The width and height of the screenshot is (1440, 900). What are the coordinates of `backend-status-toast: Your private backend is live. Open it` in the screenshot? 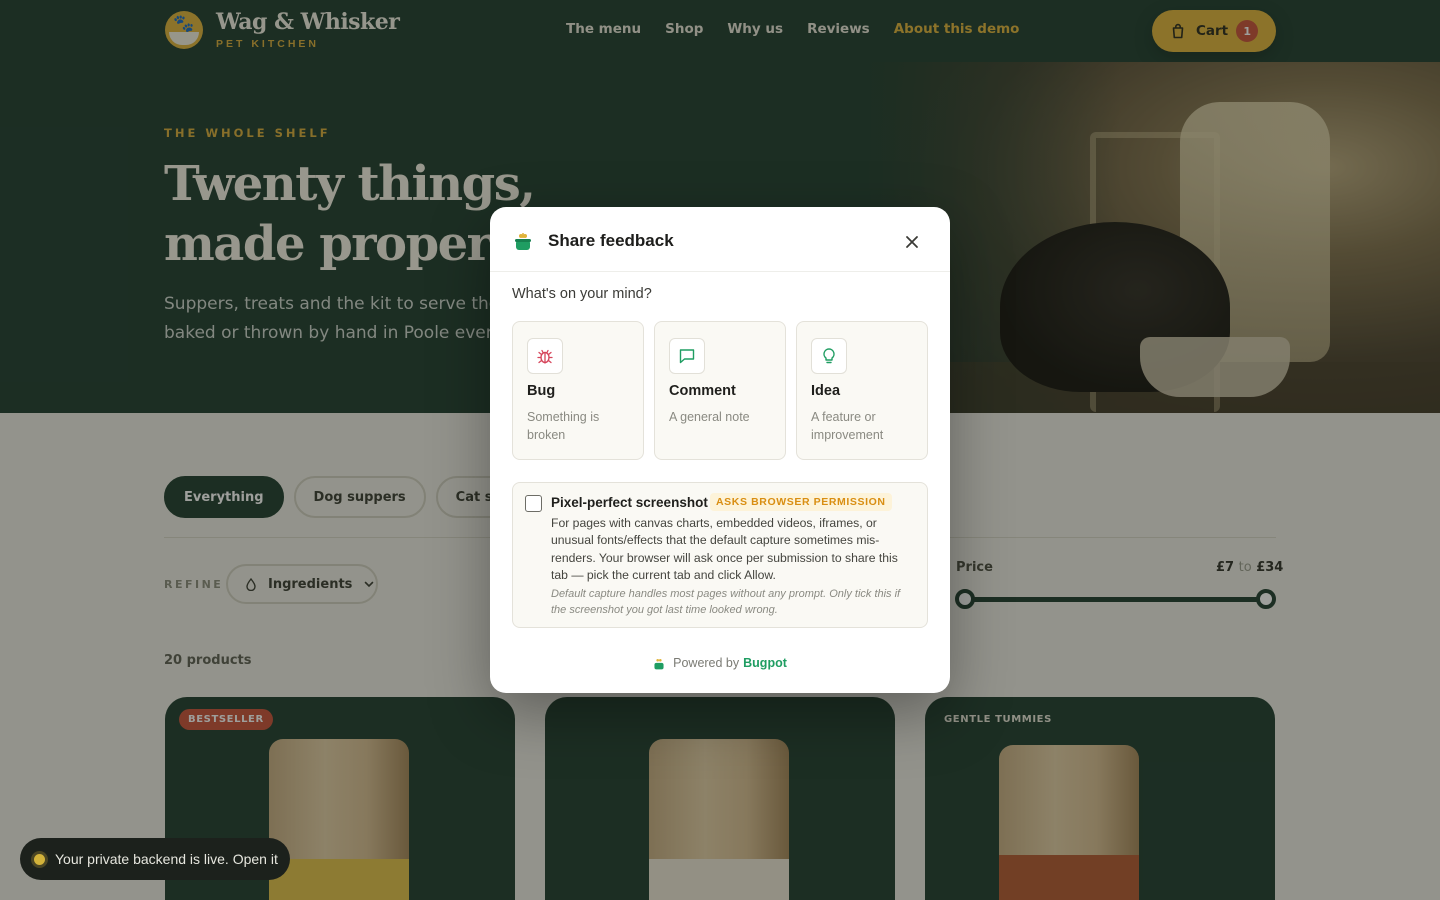 It's located at (155, 859).